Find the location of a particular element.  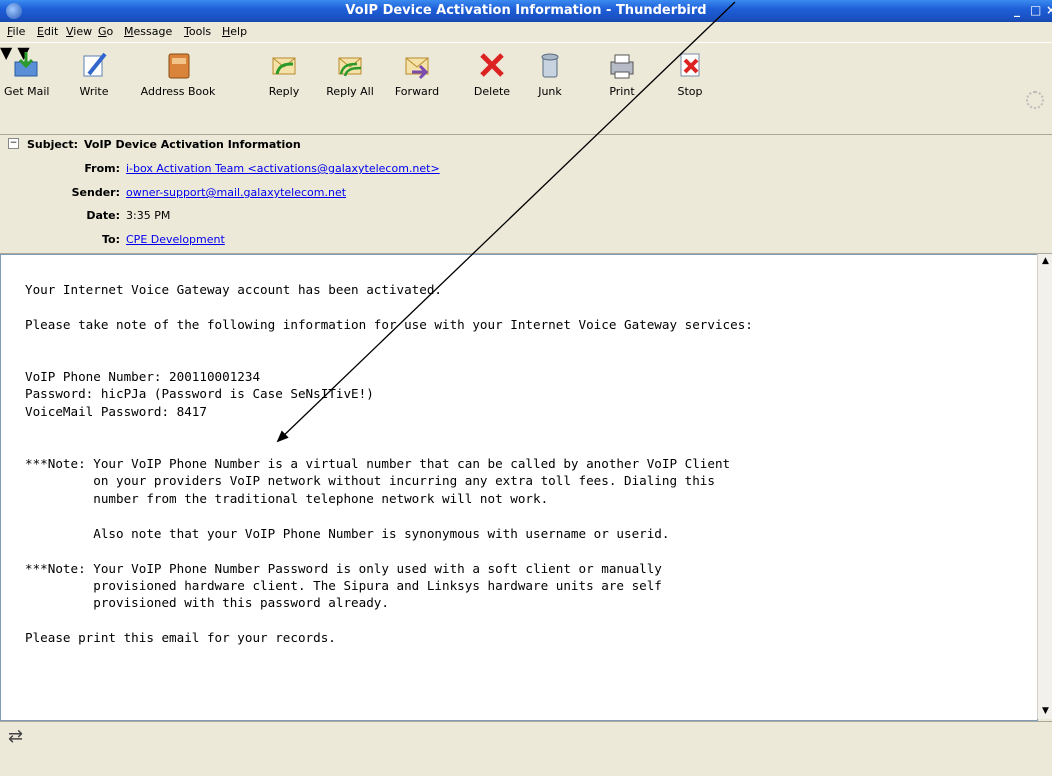

stop-icon is located at coordinates (690, 65).